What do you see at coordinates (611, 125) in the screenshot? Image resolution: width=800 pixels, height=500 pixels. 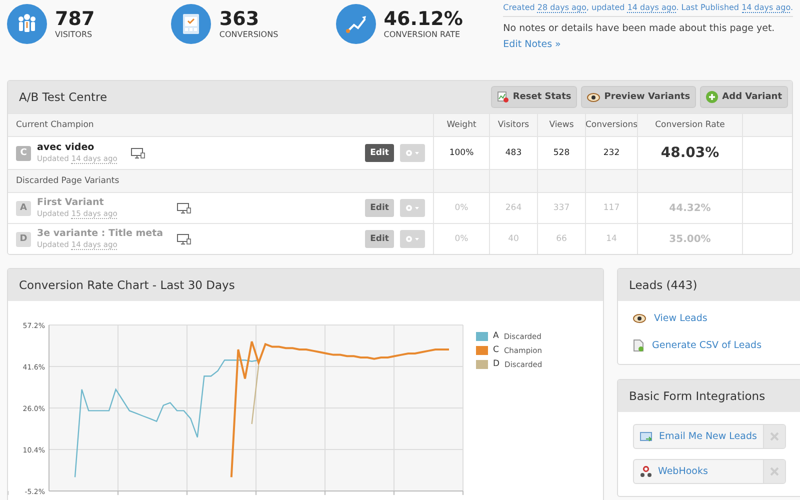 I see `column-header: Conversions` at bounding box center [611, 125].